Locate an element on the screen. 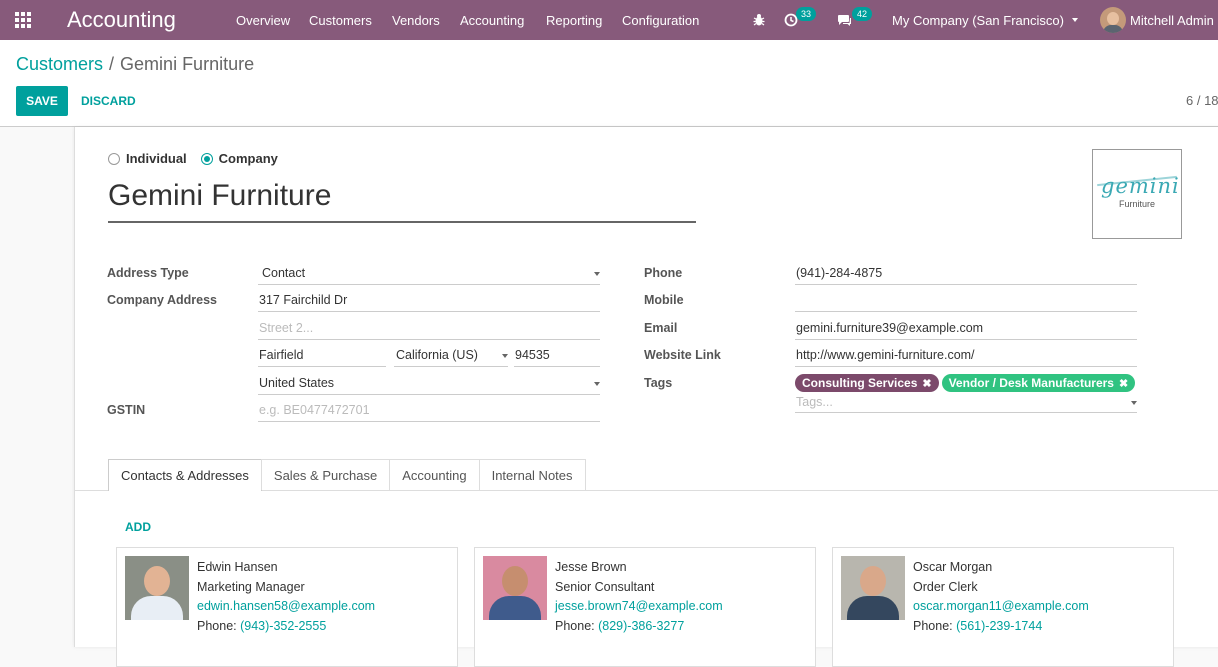  company-radio is located at coordinates (206, 158).